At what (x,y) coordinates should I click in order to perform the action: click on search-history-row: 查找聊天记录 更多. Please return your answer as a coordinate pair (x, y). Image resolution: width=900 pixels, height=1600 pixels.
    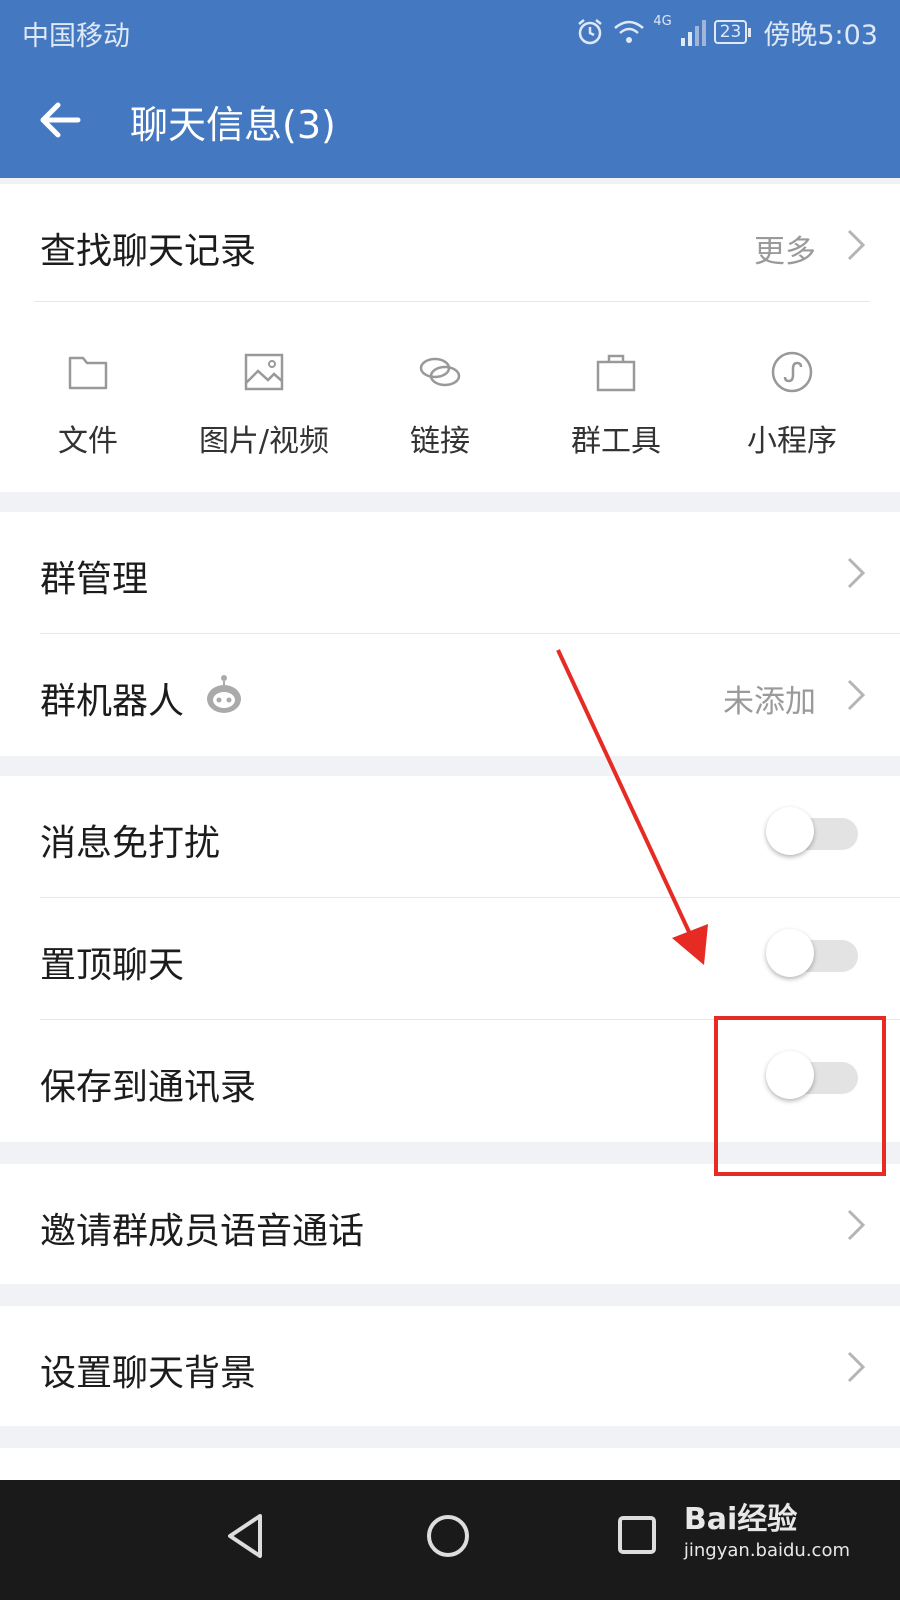
    Looking at the image, I should click on (450, 245).